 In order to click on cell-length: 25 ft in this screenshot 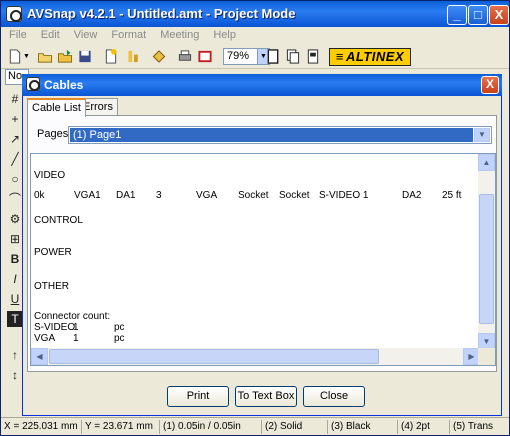, I will do `click(452, 195)`.